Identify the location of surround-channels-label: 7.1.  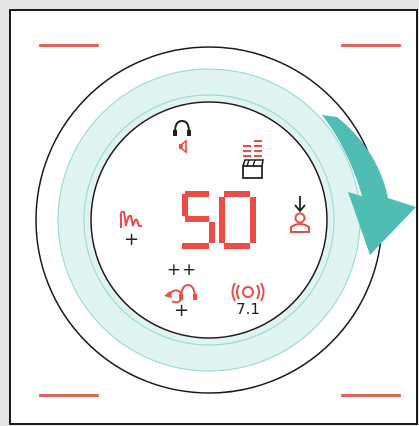
(248, 309).